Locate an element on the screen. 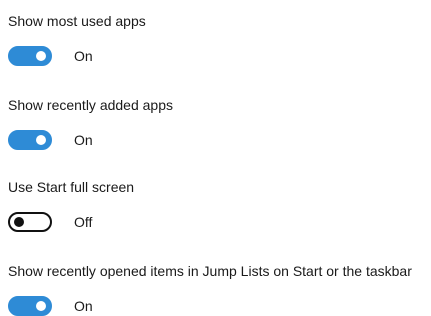 This screenshot has width=431, height=316. setting-label: Show recently added apps is located at coordinates (90, 105).